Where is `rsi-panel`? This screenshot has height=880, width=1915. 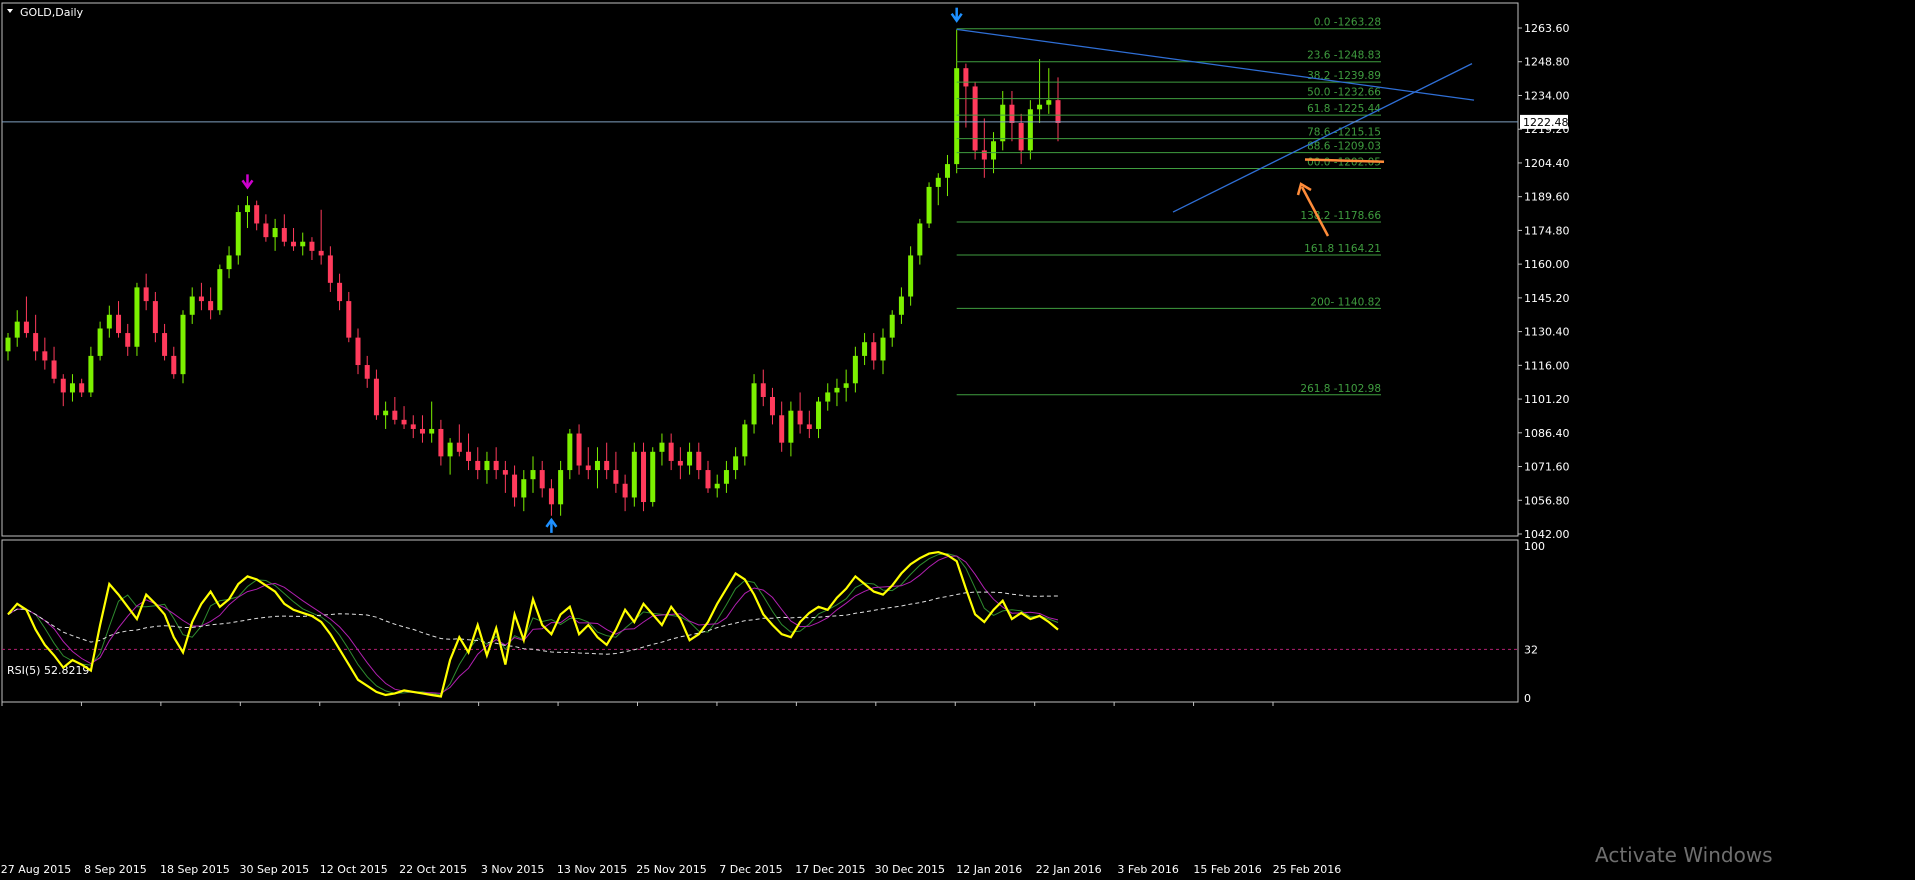 rsi-panel is located at coordinates (760, 621).